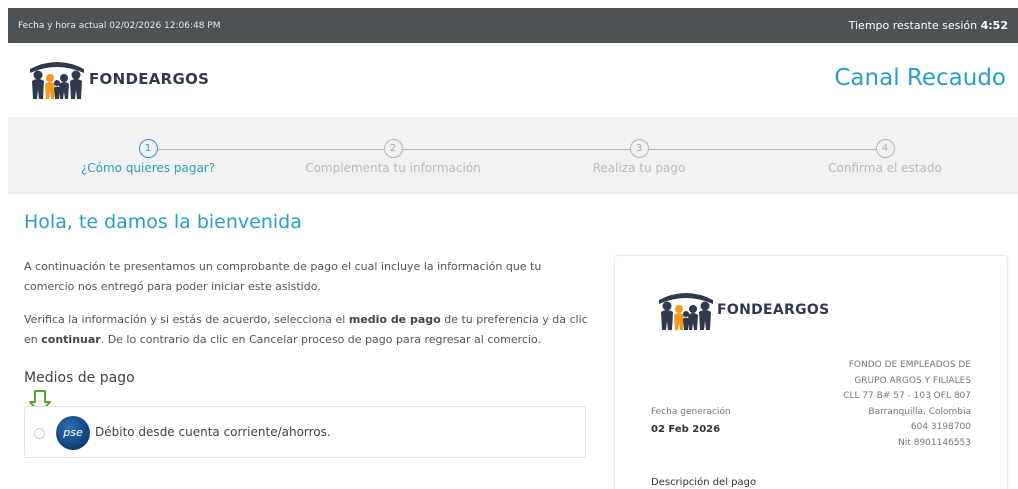 This screenshot has height=489, width=1018. Describe the element at coordinates (994, 25) in the screenshot. I see `session-timer-value: 4:52` at that location.